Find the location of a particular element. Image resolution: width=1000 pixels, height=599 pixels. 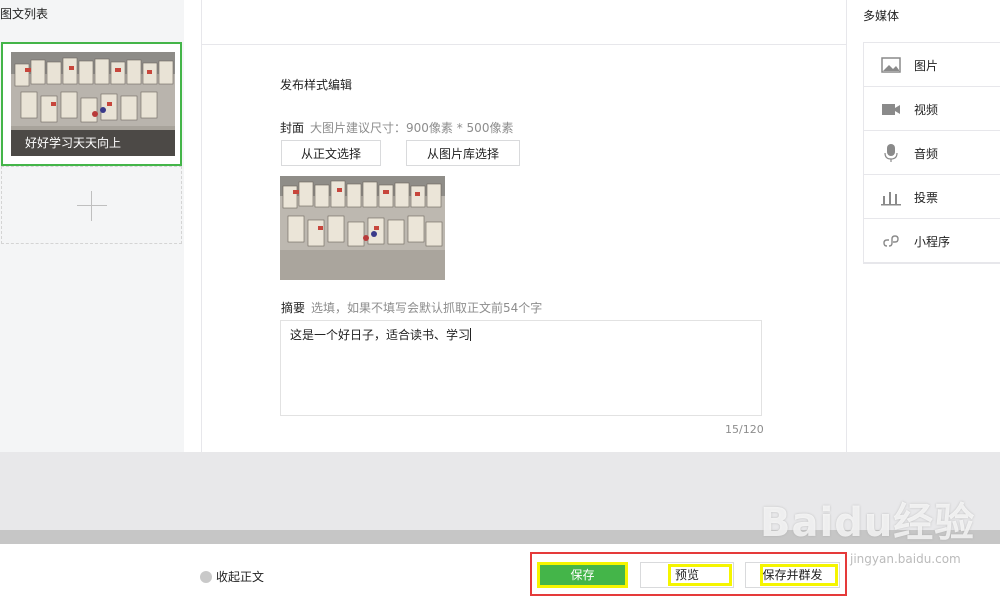

preview-label: 预览 is located at coordinates (686, 575).